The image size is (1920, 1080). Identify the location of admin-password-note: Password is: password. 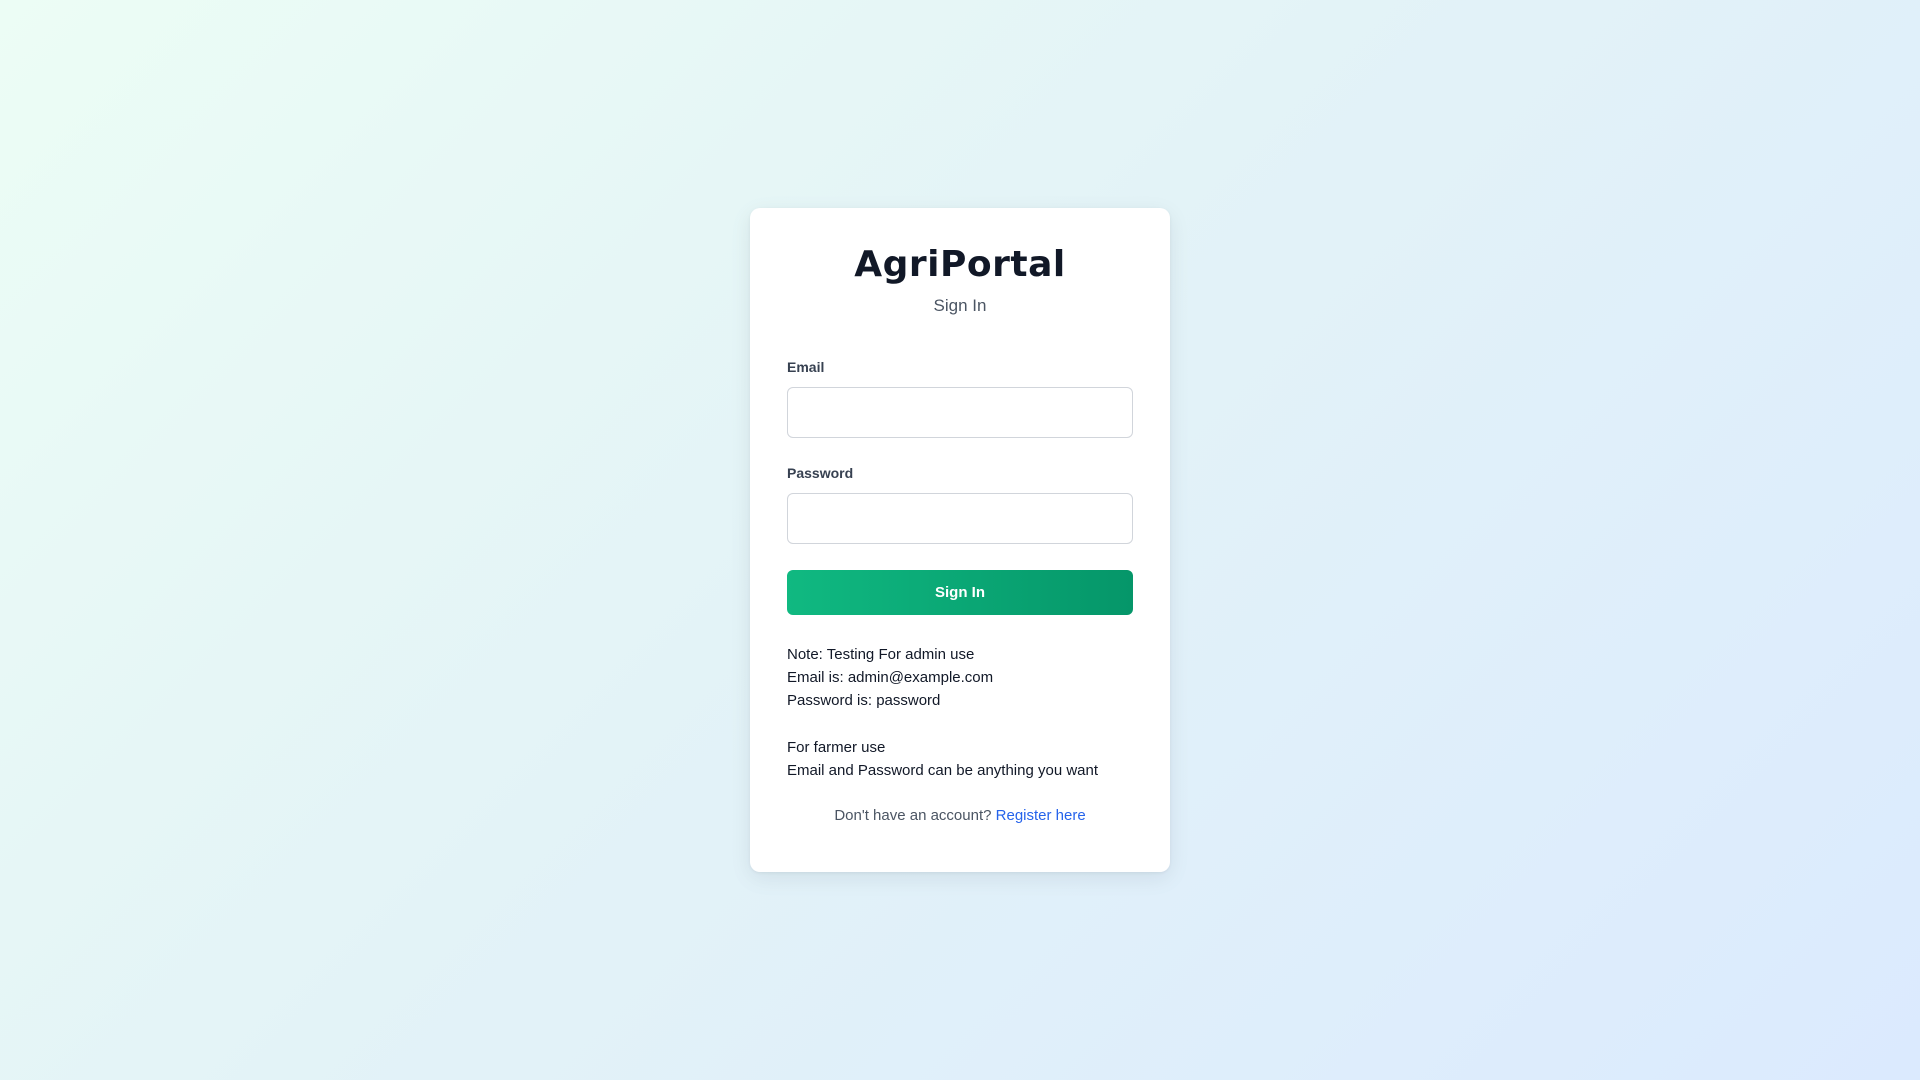
(864, 700).